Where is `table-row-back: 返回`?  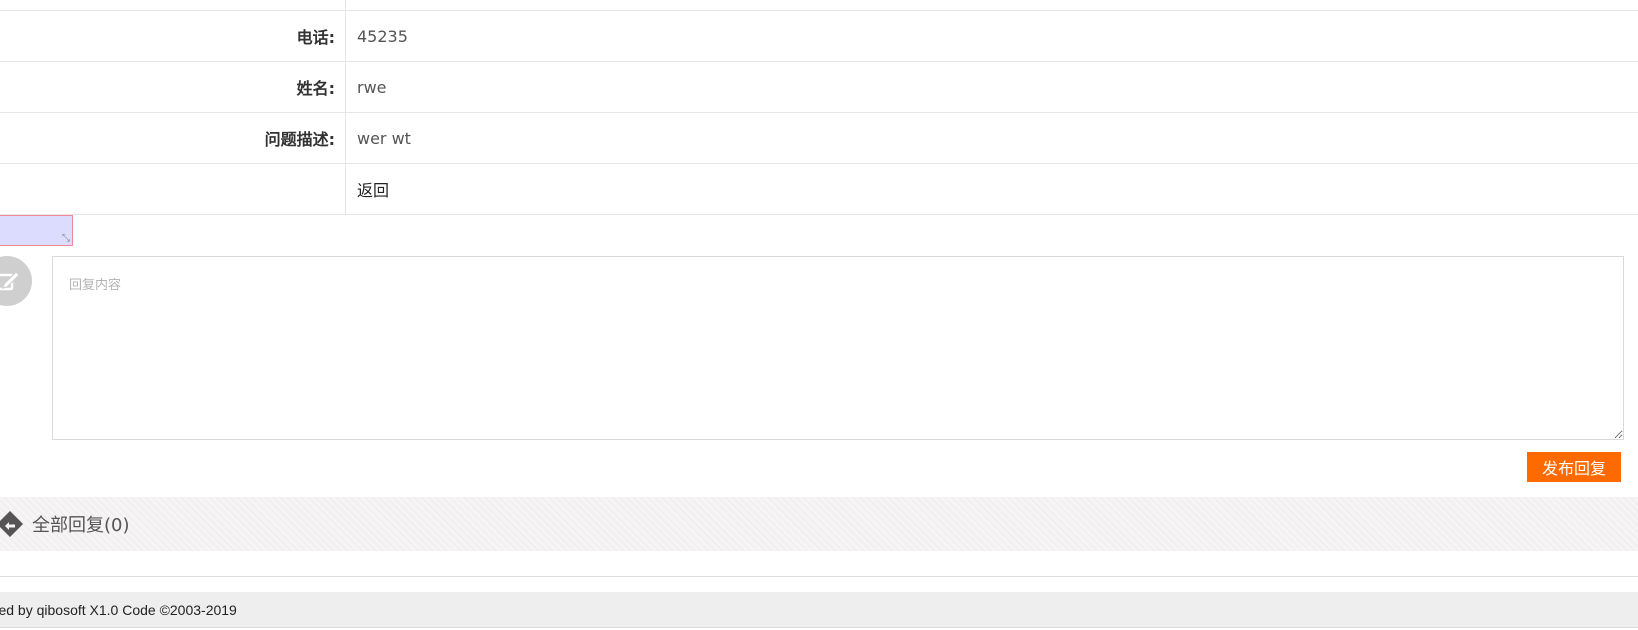
table-row-back: 返回 is located at coordinates (819, 189).